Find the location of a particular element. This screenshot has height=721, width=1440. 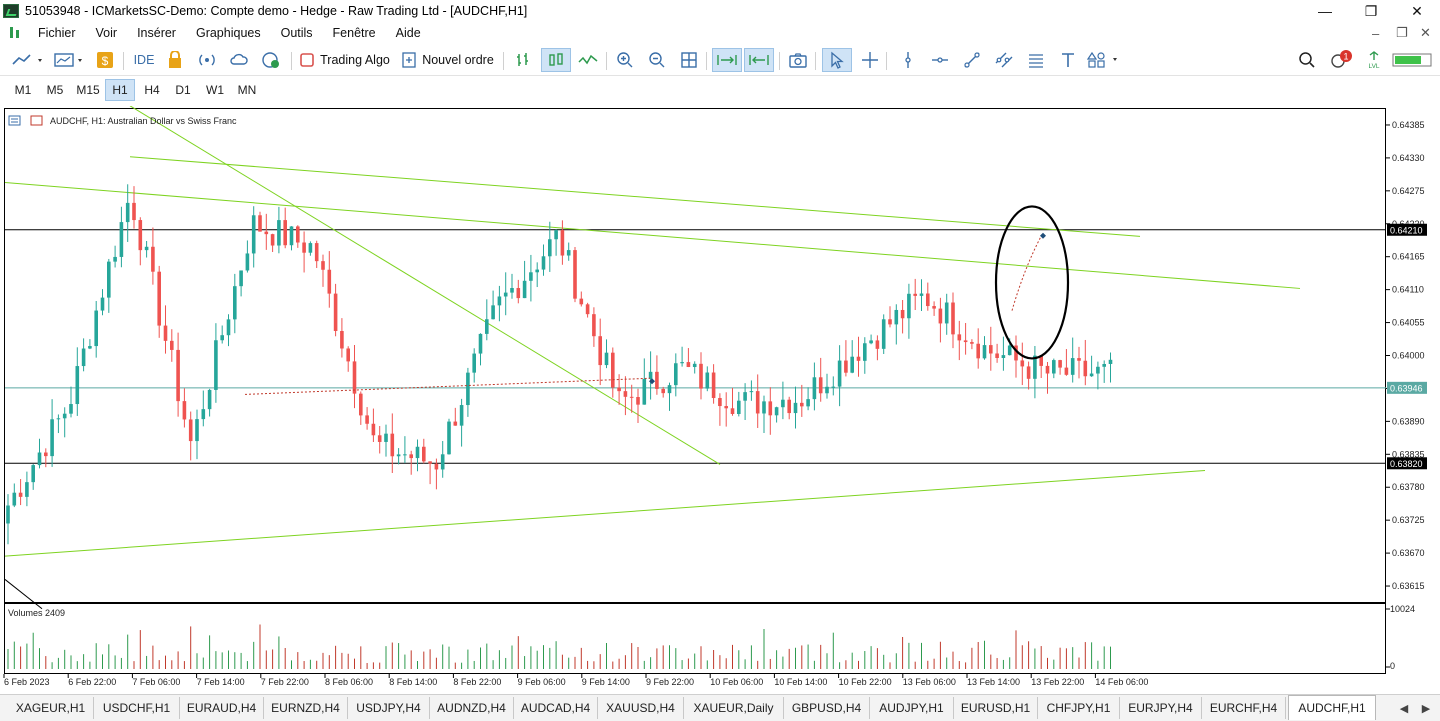

tab-audnzd-h4: AUDNZD,H4 is located at coordinates (472, 708).